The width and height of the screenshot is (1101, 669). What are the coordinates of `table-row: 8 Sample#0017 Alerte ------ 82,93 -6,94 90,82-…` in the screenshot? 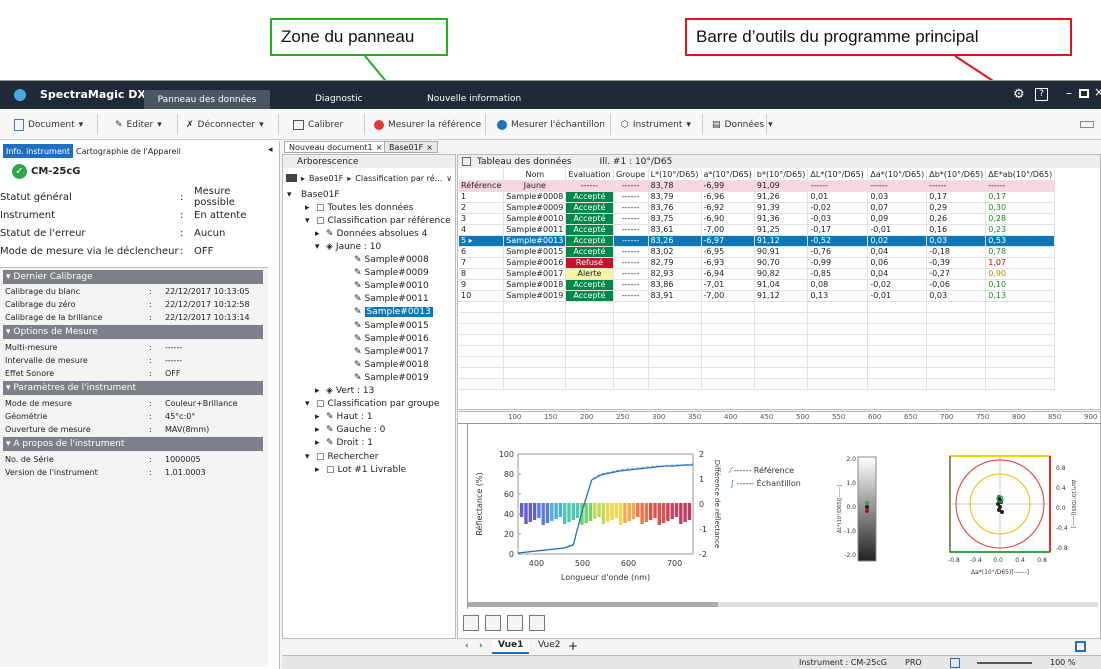 It's located at (757, 274).